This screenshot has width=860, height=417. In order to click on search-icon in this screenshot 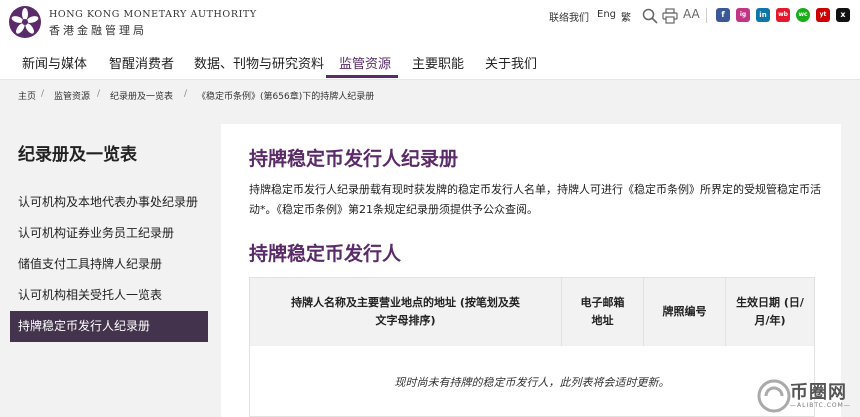, I will do `click(650, 16)`.